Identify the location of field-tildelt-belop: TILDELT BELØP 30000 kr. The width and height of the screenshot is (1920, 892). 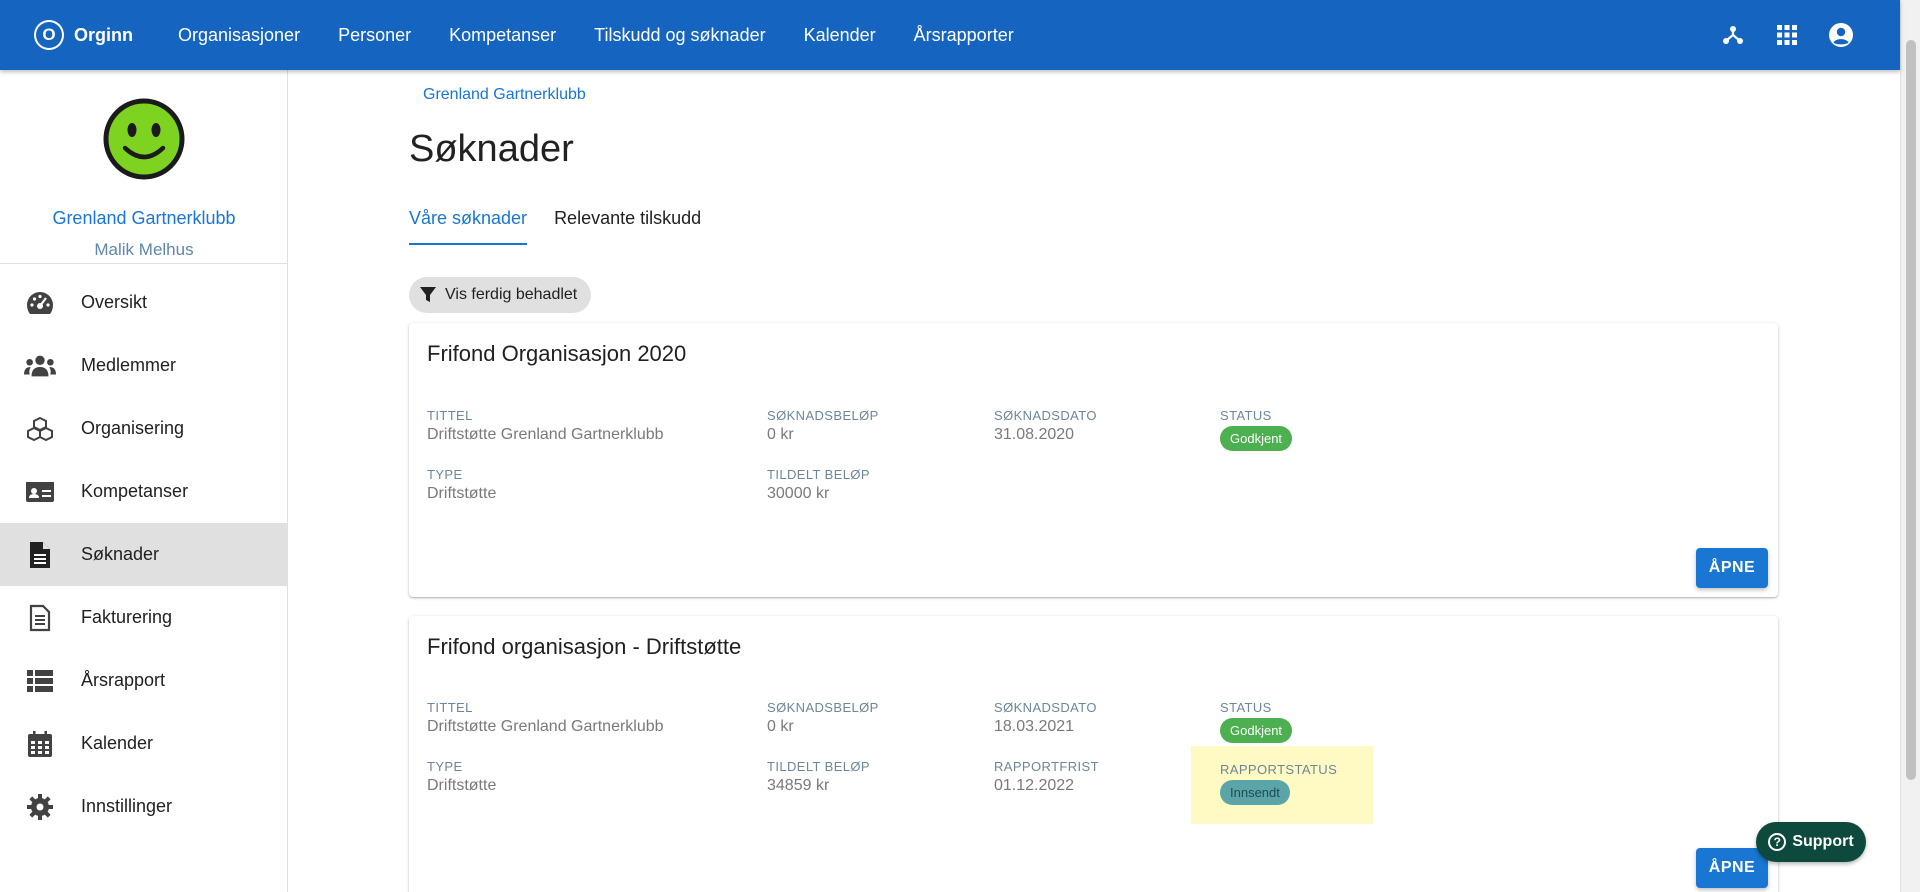
(818, 485).